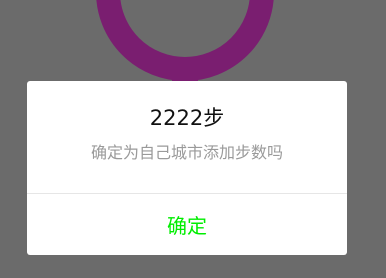 The image size is (386, 278). What do you see at coordinates (187, 118) in the screenshot?
I see `dialog-title: 2222步` at bounding box center [187, 118].